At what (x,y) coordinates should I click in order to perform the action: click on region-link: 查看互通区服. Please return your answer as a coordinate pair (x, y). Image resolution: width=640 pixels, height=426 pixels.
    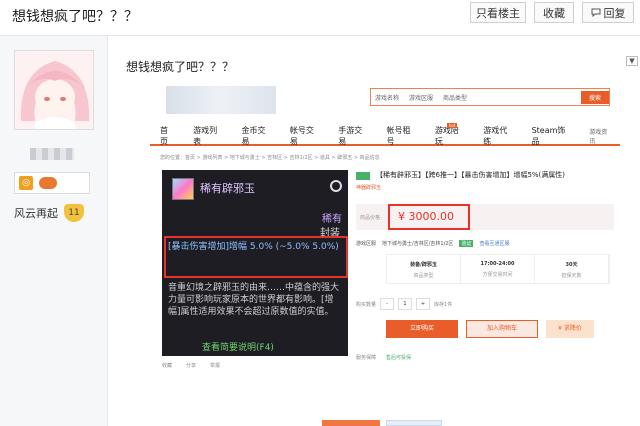
    Looking at the image, I should click on (494, 244).